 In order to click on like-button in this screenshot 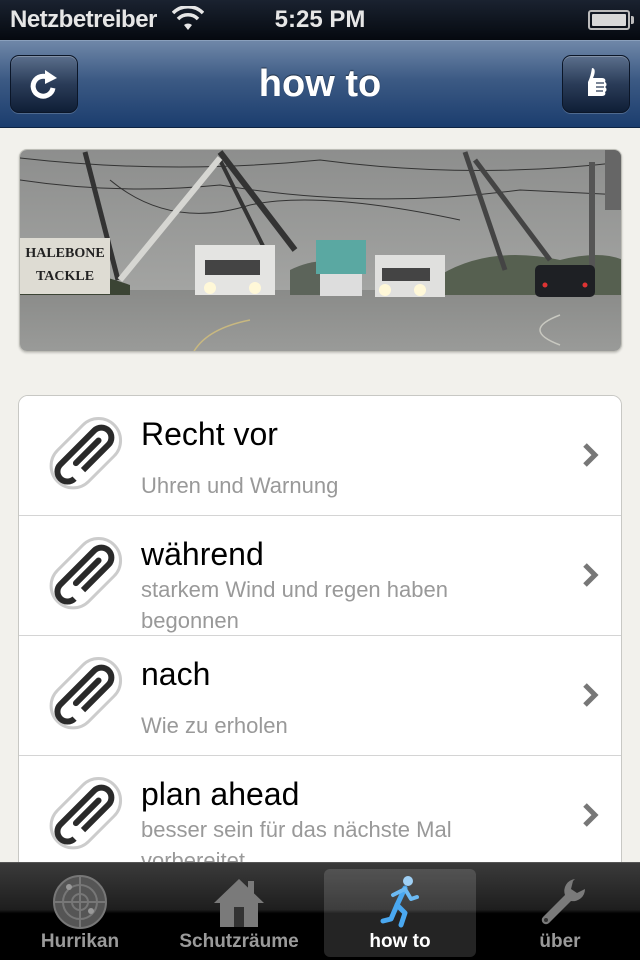, I will do `click(596, 84)`.